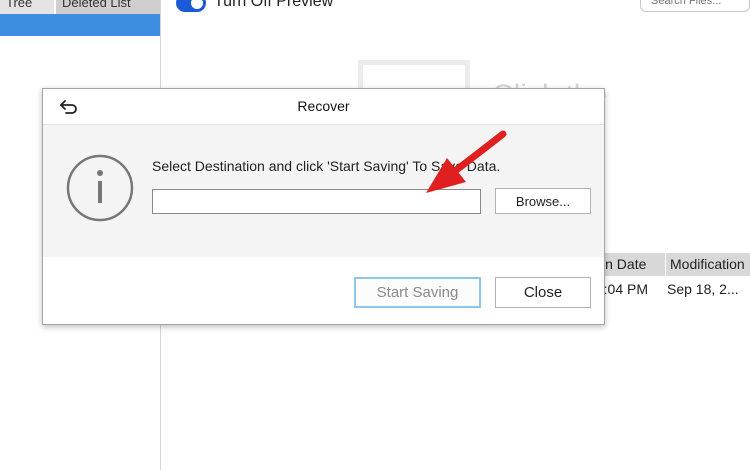 This screenshot has height=470, width=750. What do you see at coordinates (27, 7) in the screenshot?
I see `tab-tree: Tree` at bounding box center [27, 7].